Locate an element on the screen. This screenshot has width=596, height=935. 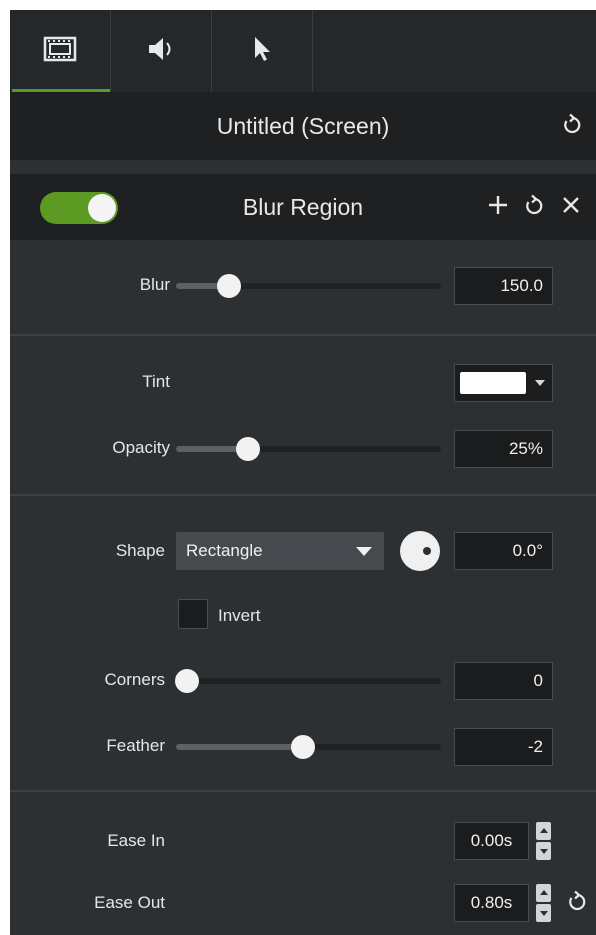
tint-label: Tint is located at coordinates (156, 381).